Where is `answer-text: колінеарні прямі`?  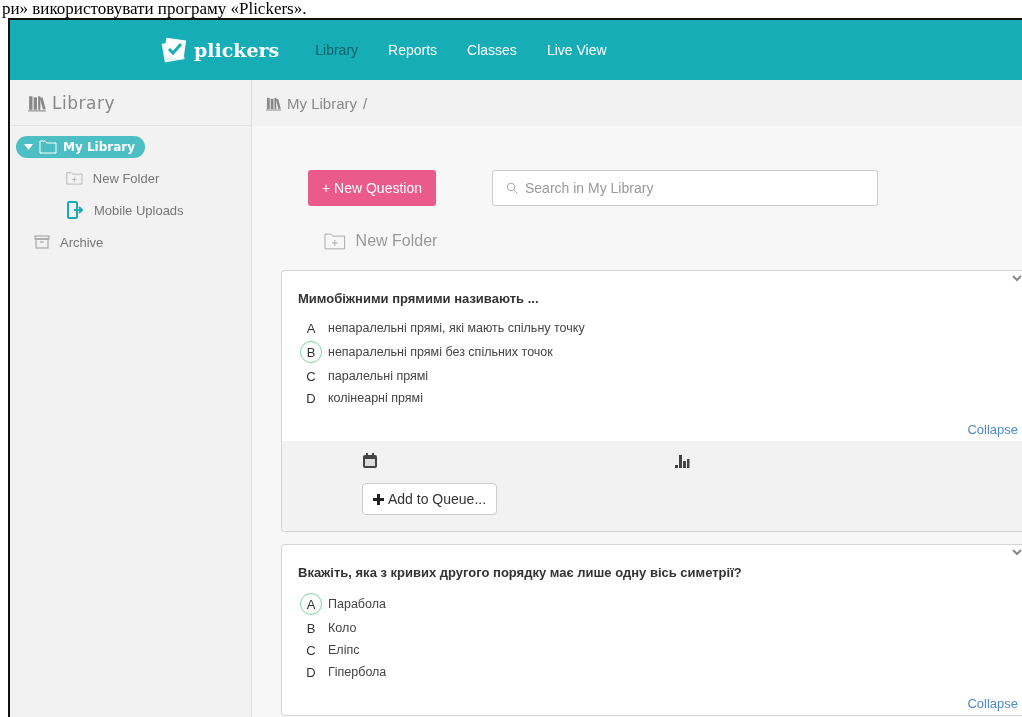
answer-text: колінеарні прямі is located at coordinates (375, 398).